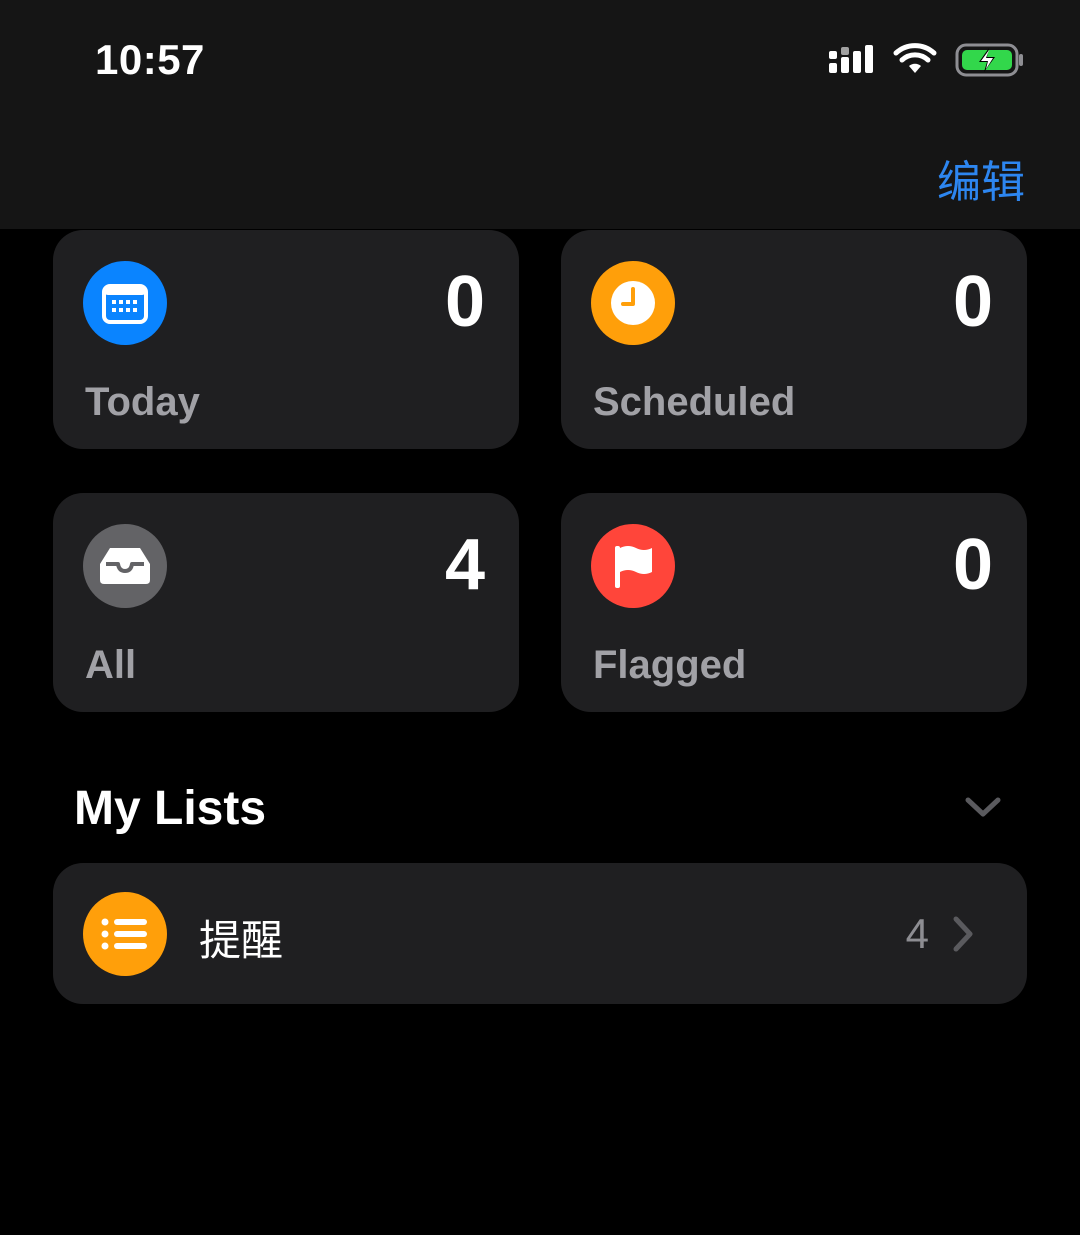 This screenshot has width=1080, height=1235. I want to click on flag-icon, so click(633, 566).